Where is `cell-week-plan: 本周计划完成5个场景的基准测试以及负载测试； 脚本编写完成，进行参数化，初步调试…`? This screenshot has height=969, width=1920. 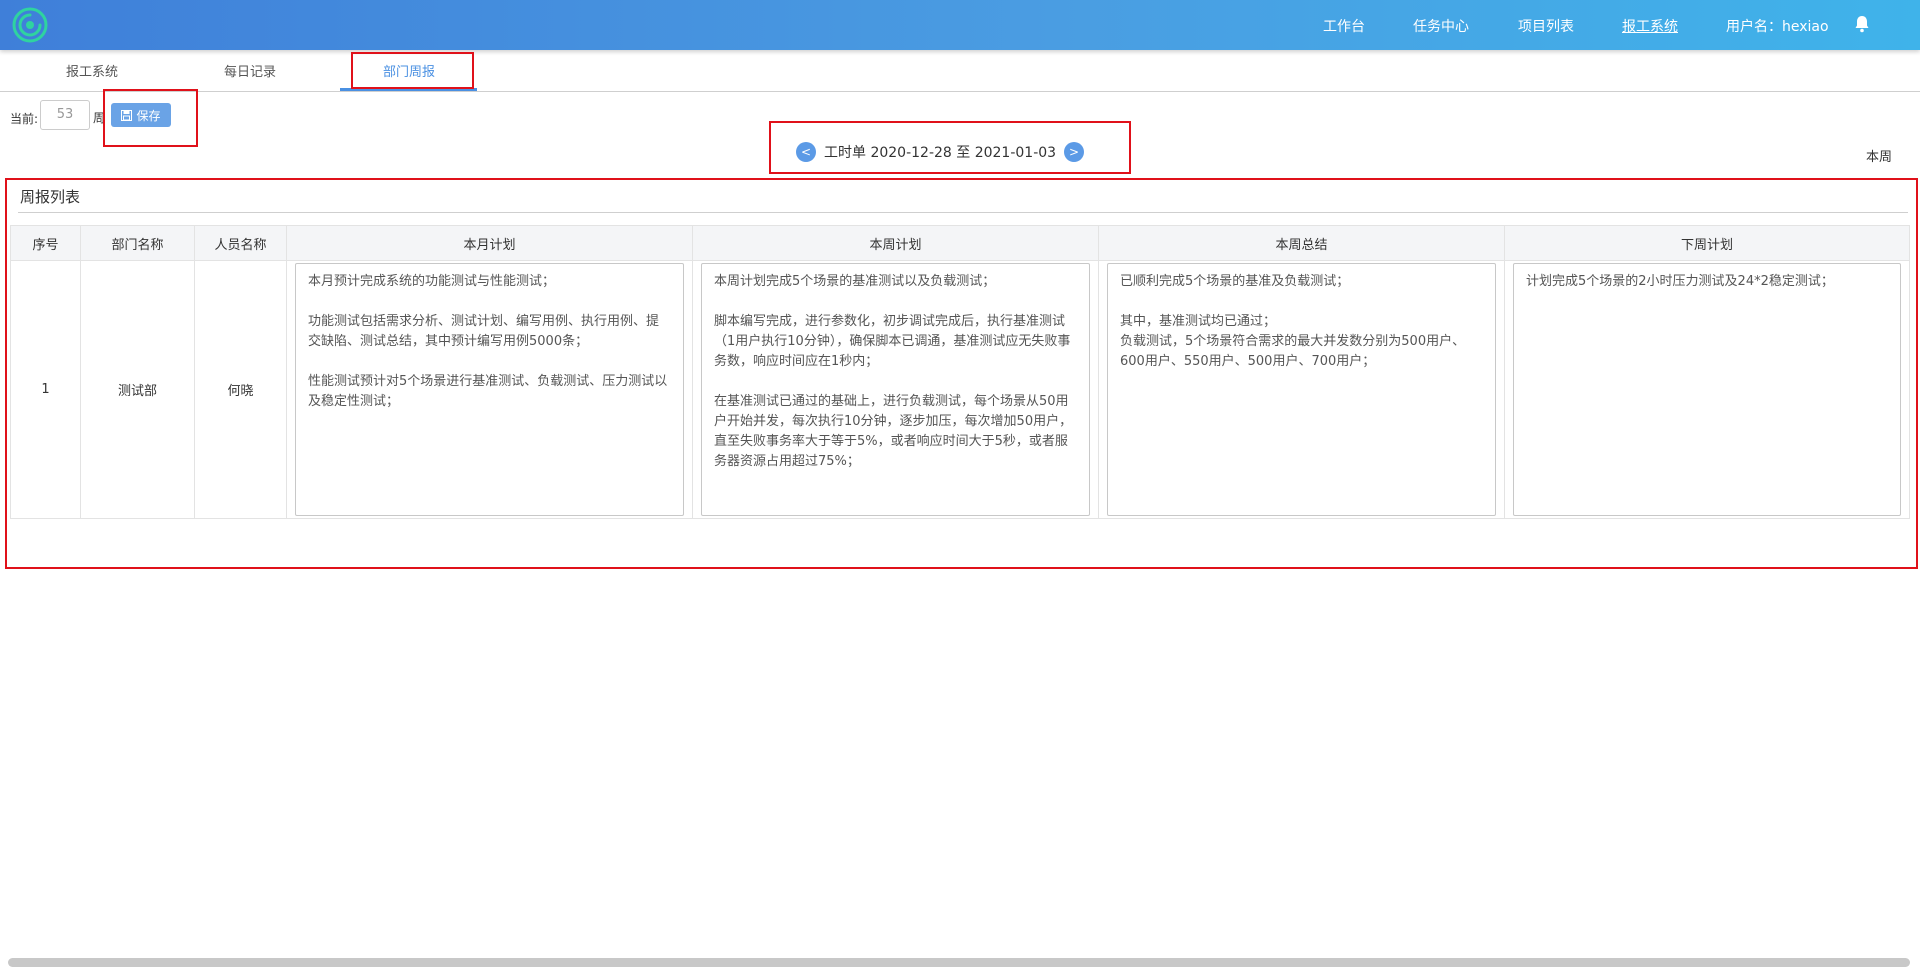 cell-week-plan: 本周计划完成5个场景的基准测试以及负载测试； 脚本编写完成，进行参数化，初步调试… is located at coordinates (895, 389).